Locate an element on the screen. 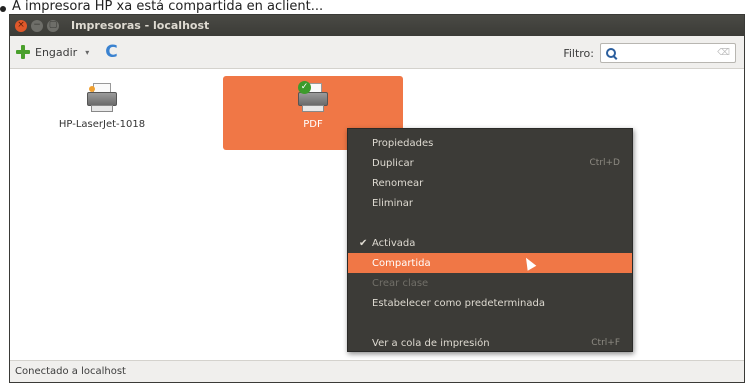 The image size is (745, 383). menu-item-label: Crear clase is located at coordinates (400, 283).